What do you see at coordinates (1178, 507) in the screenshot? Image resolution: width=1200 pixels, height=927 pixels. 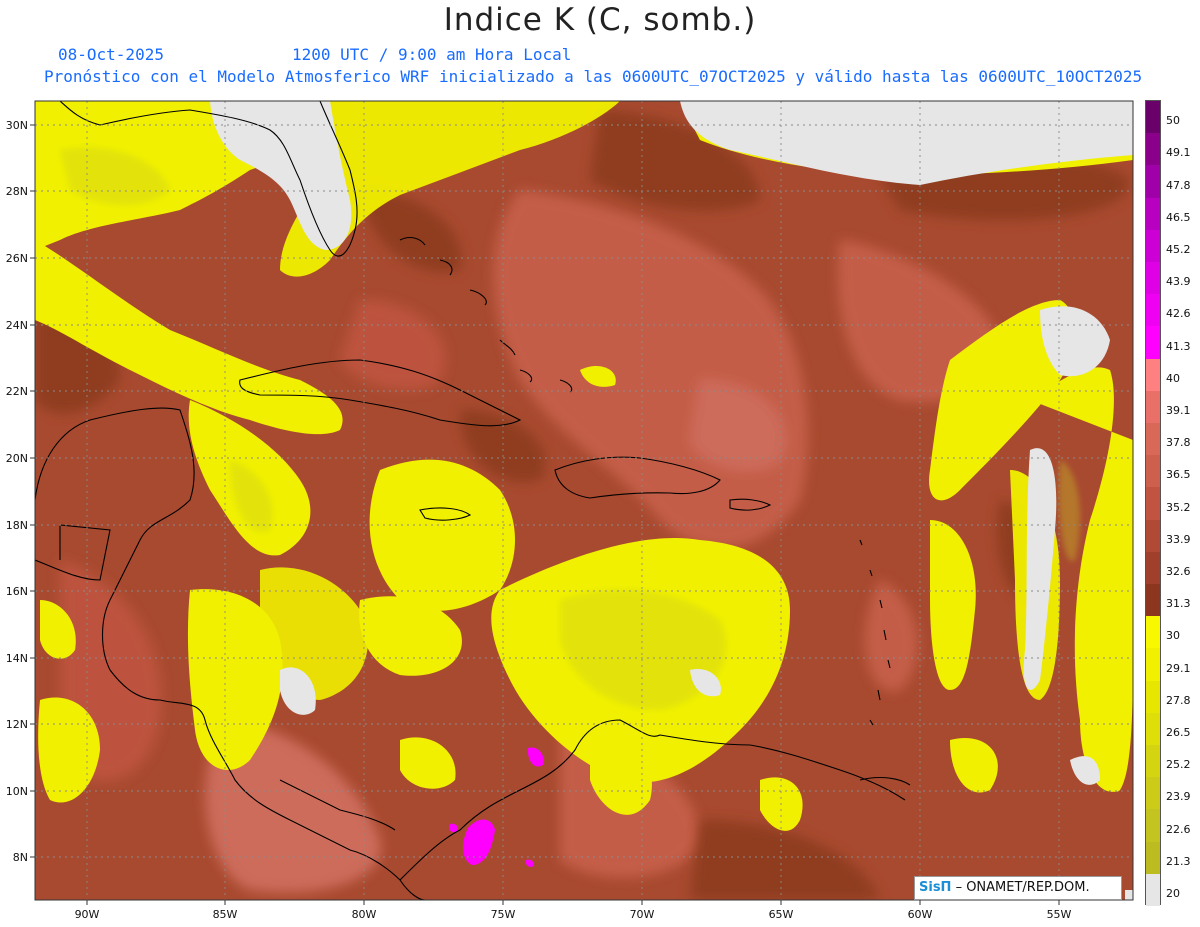 I see `colorbar-label: 35.2` at bounding box center [1178, 507].